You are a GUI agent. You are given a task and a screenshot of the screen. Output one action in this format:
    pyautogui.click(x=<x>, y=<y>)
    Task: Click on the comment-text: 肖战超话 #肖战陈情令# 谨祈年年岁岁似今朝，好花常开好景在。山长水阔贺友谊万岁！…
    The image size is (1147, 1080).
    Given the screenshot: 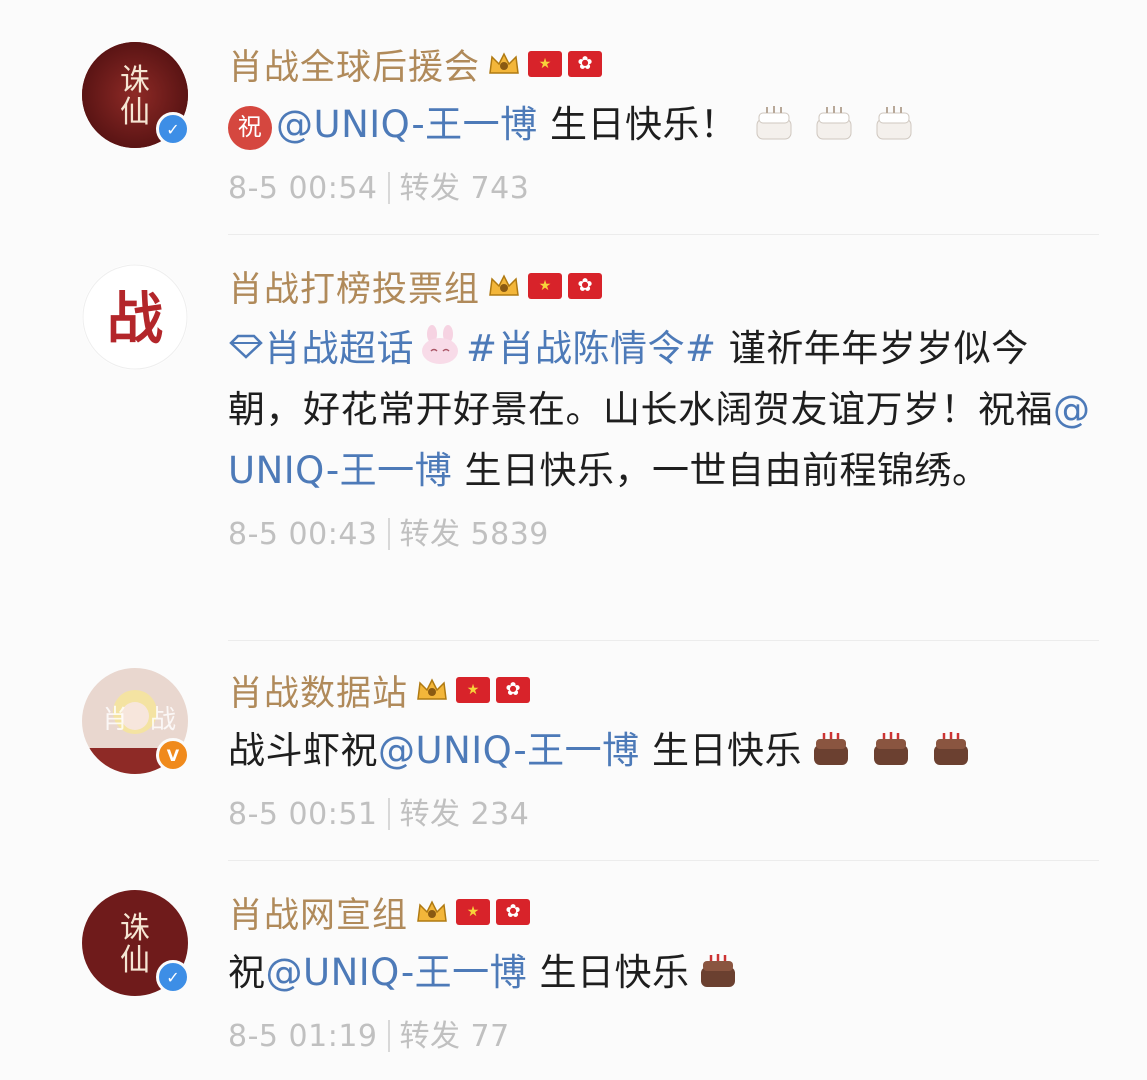 What is the action you would take?
    pyautogui.click(x=662, y=408)
    